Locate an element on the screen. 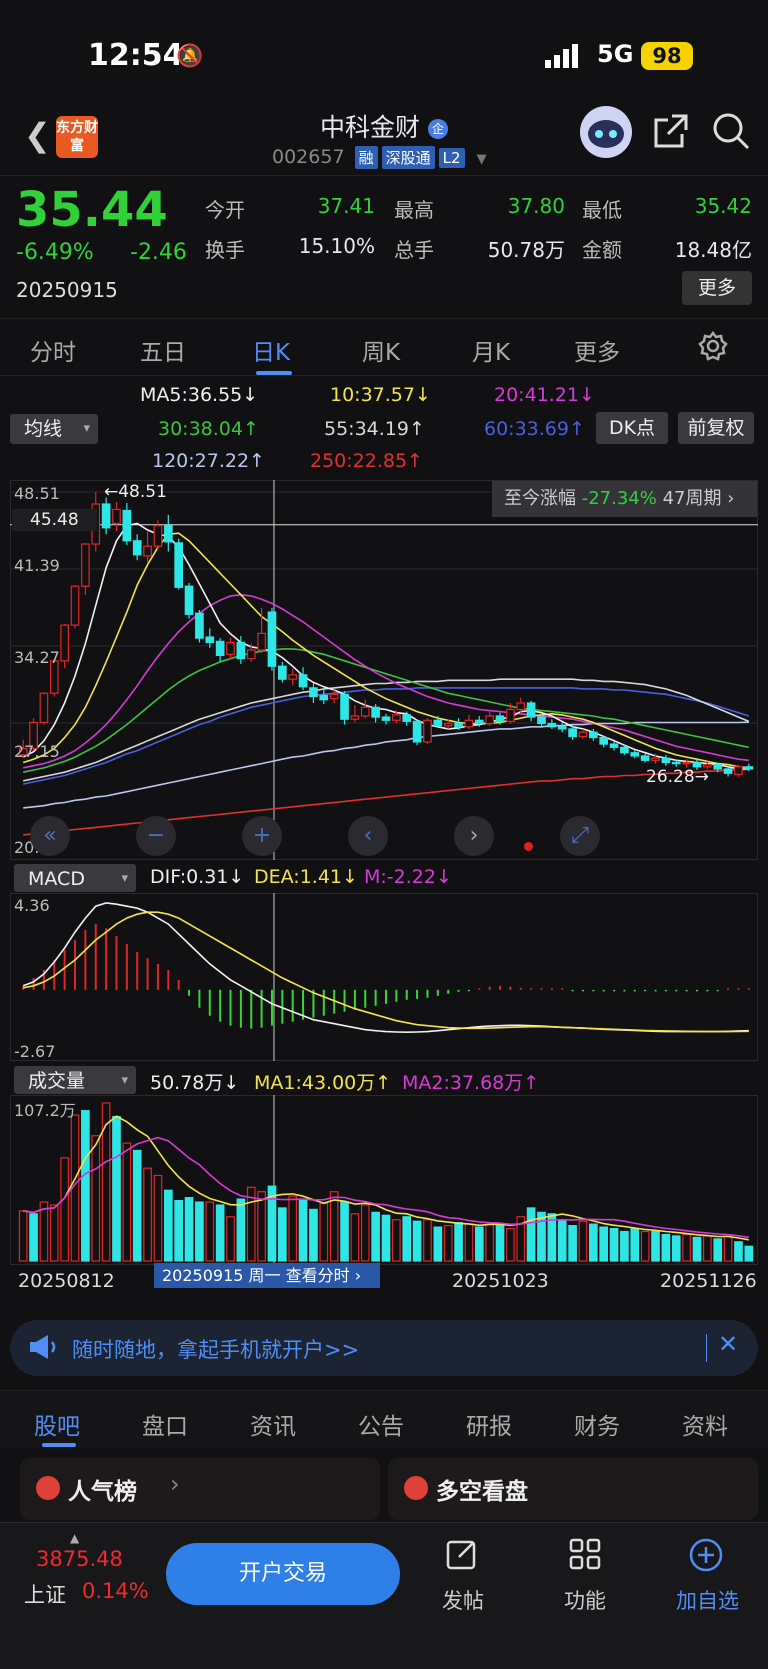 The image size is (768, 1669). double-left-icon: « is located at coordinates (50, 836).